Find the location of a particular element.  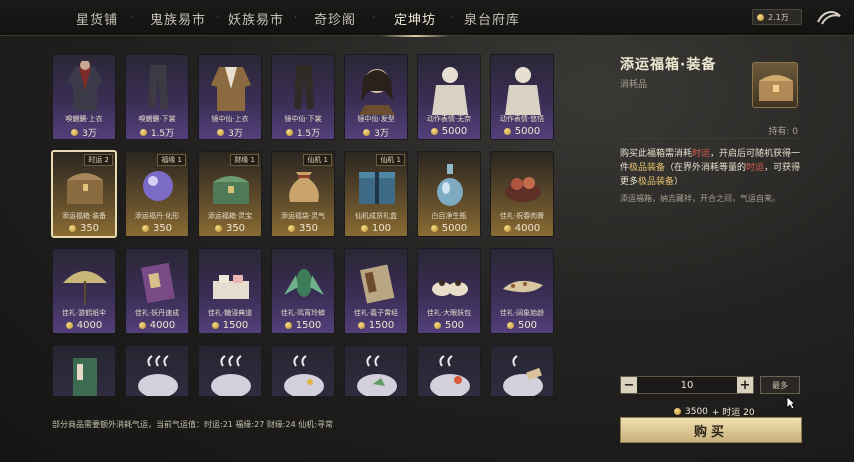

jade-chest-icon is located at coordinates (231, 190).